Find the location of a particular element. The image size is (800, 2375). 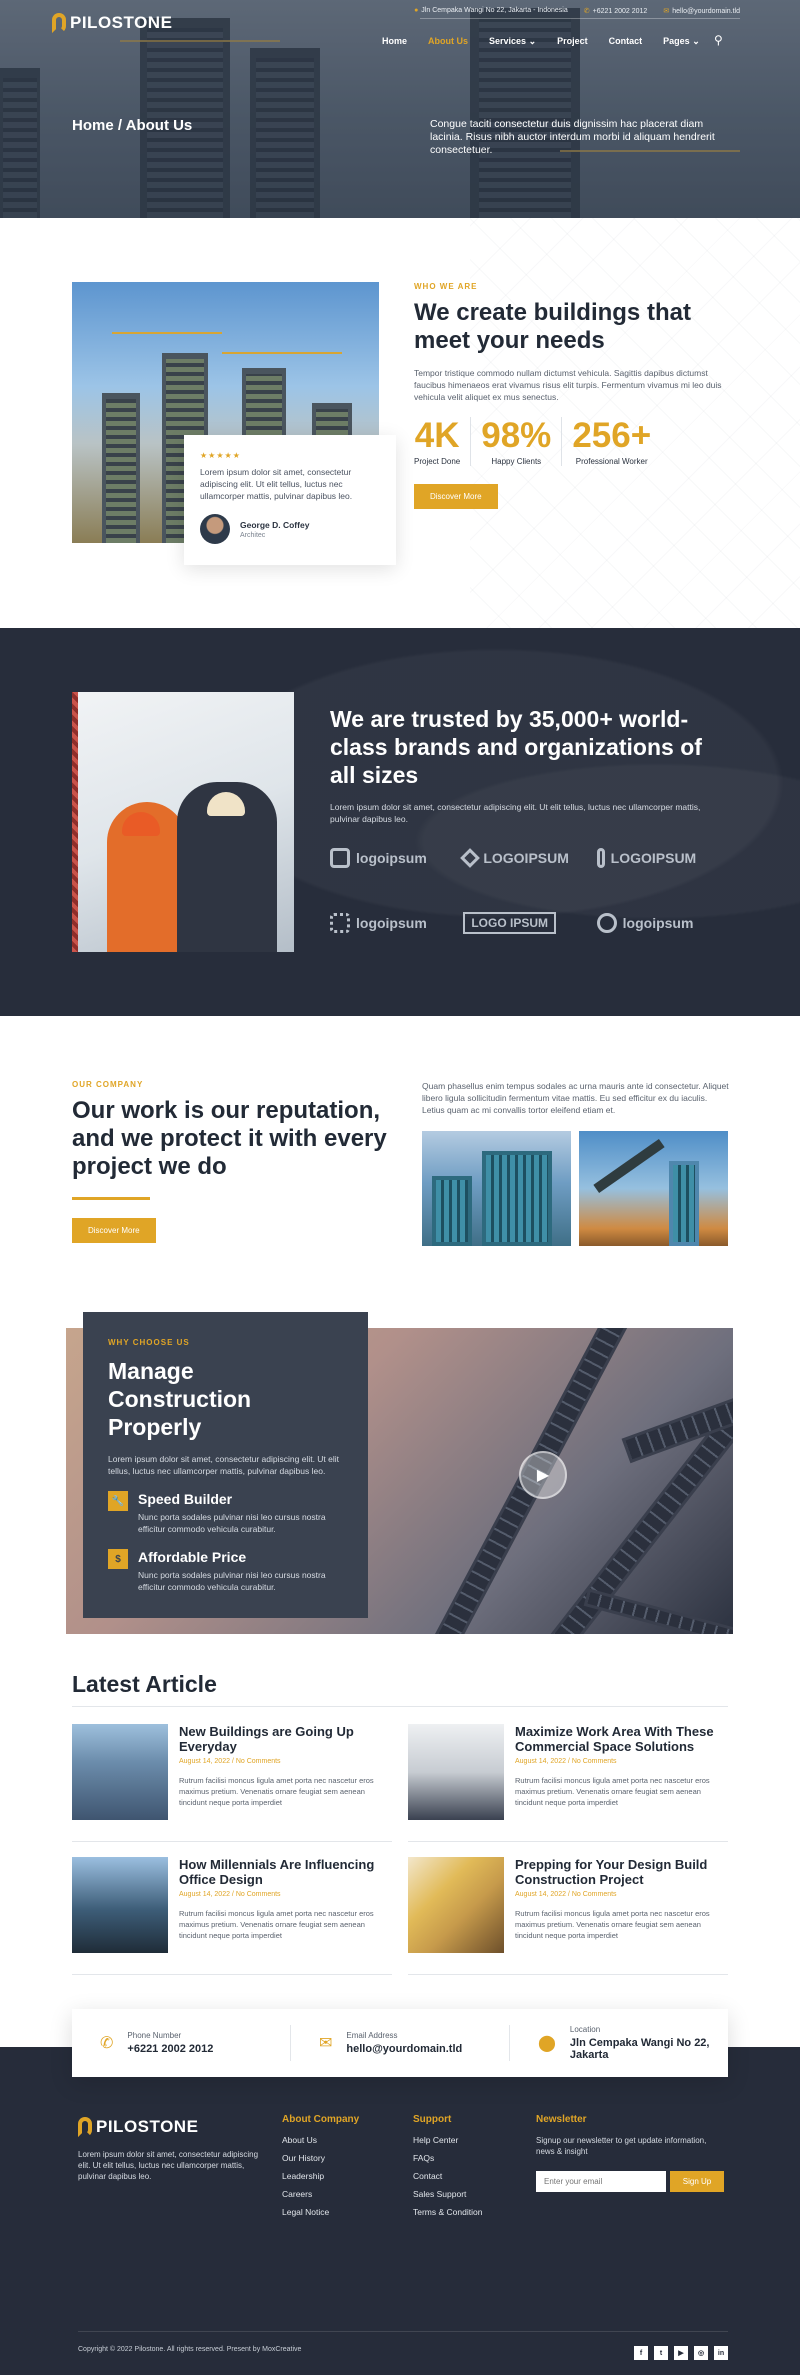

topbar-email: ✉ hello@yourdomain.tld is located at coordinates (701, 11).